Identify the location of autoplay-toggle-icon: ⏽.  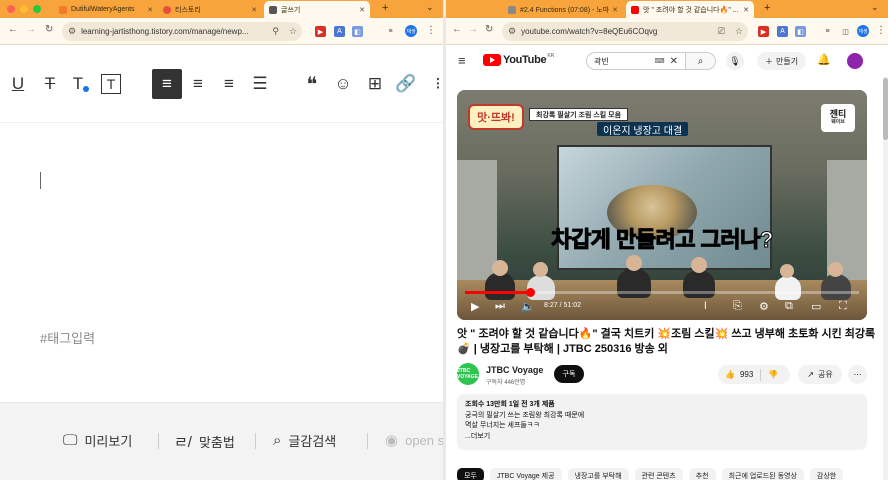
(705, 306).